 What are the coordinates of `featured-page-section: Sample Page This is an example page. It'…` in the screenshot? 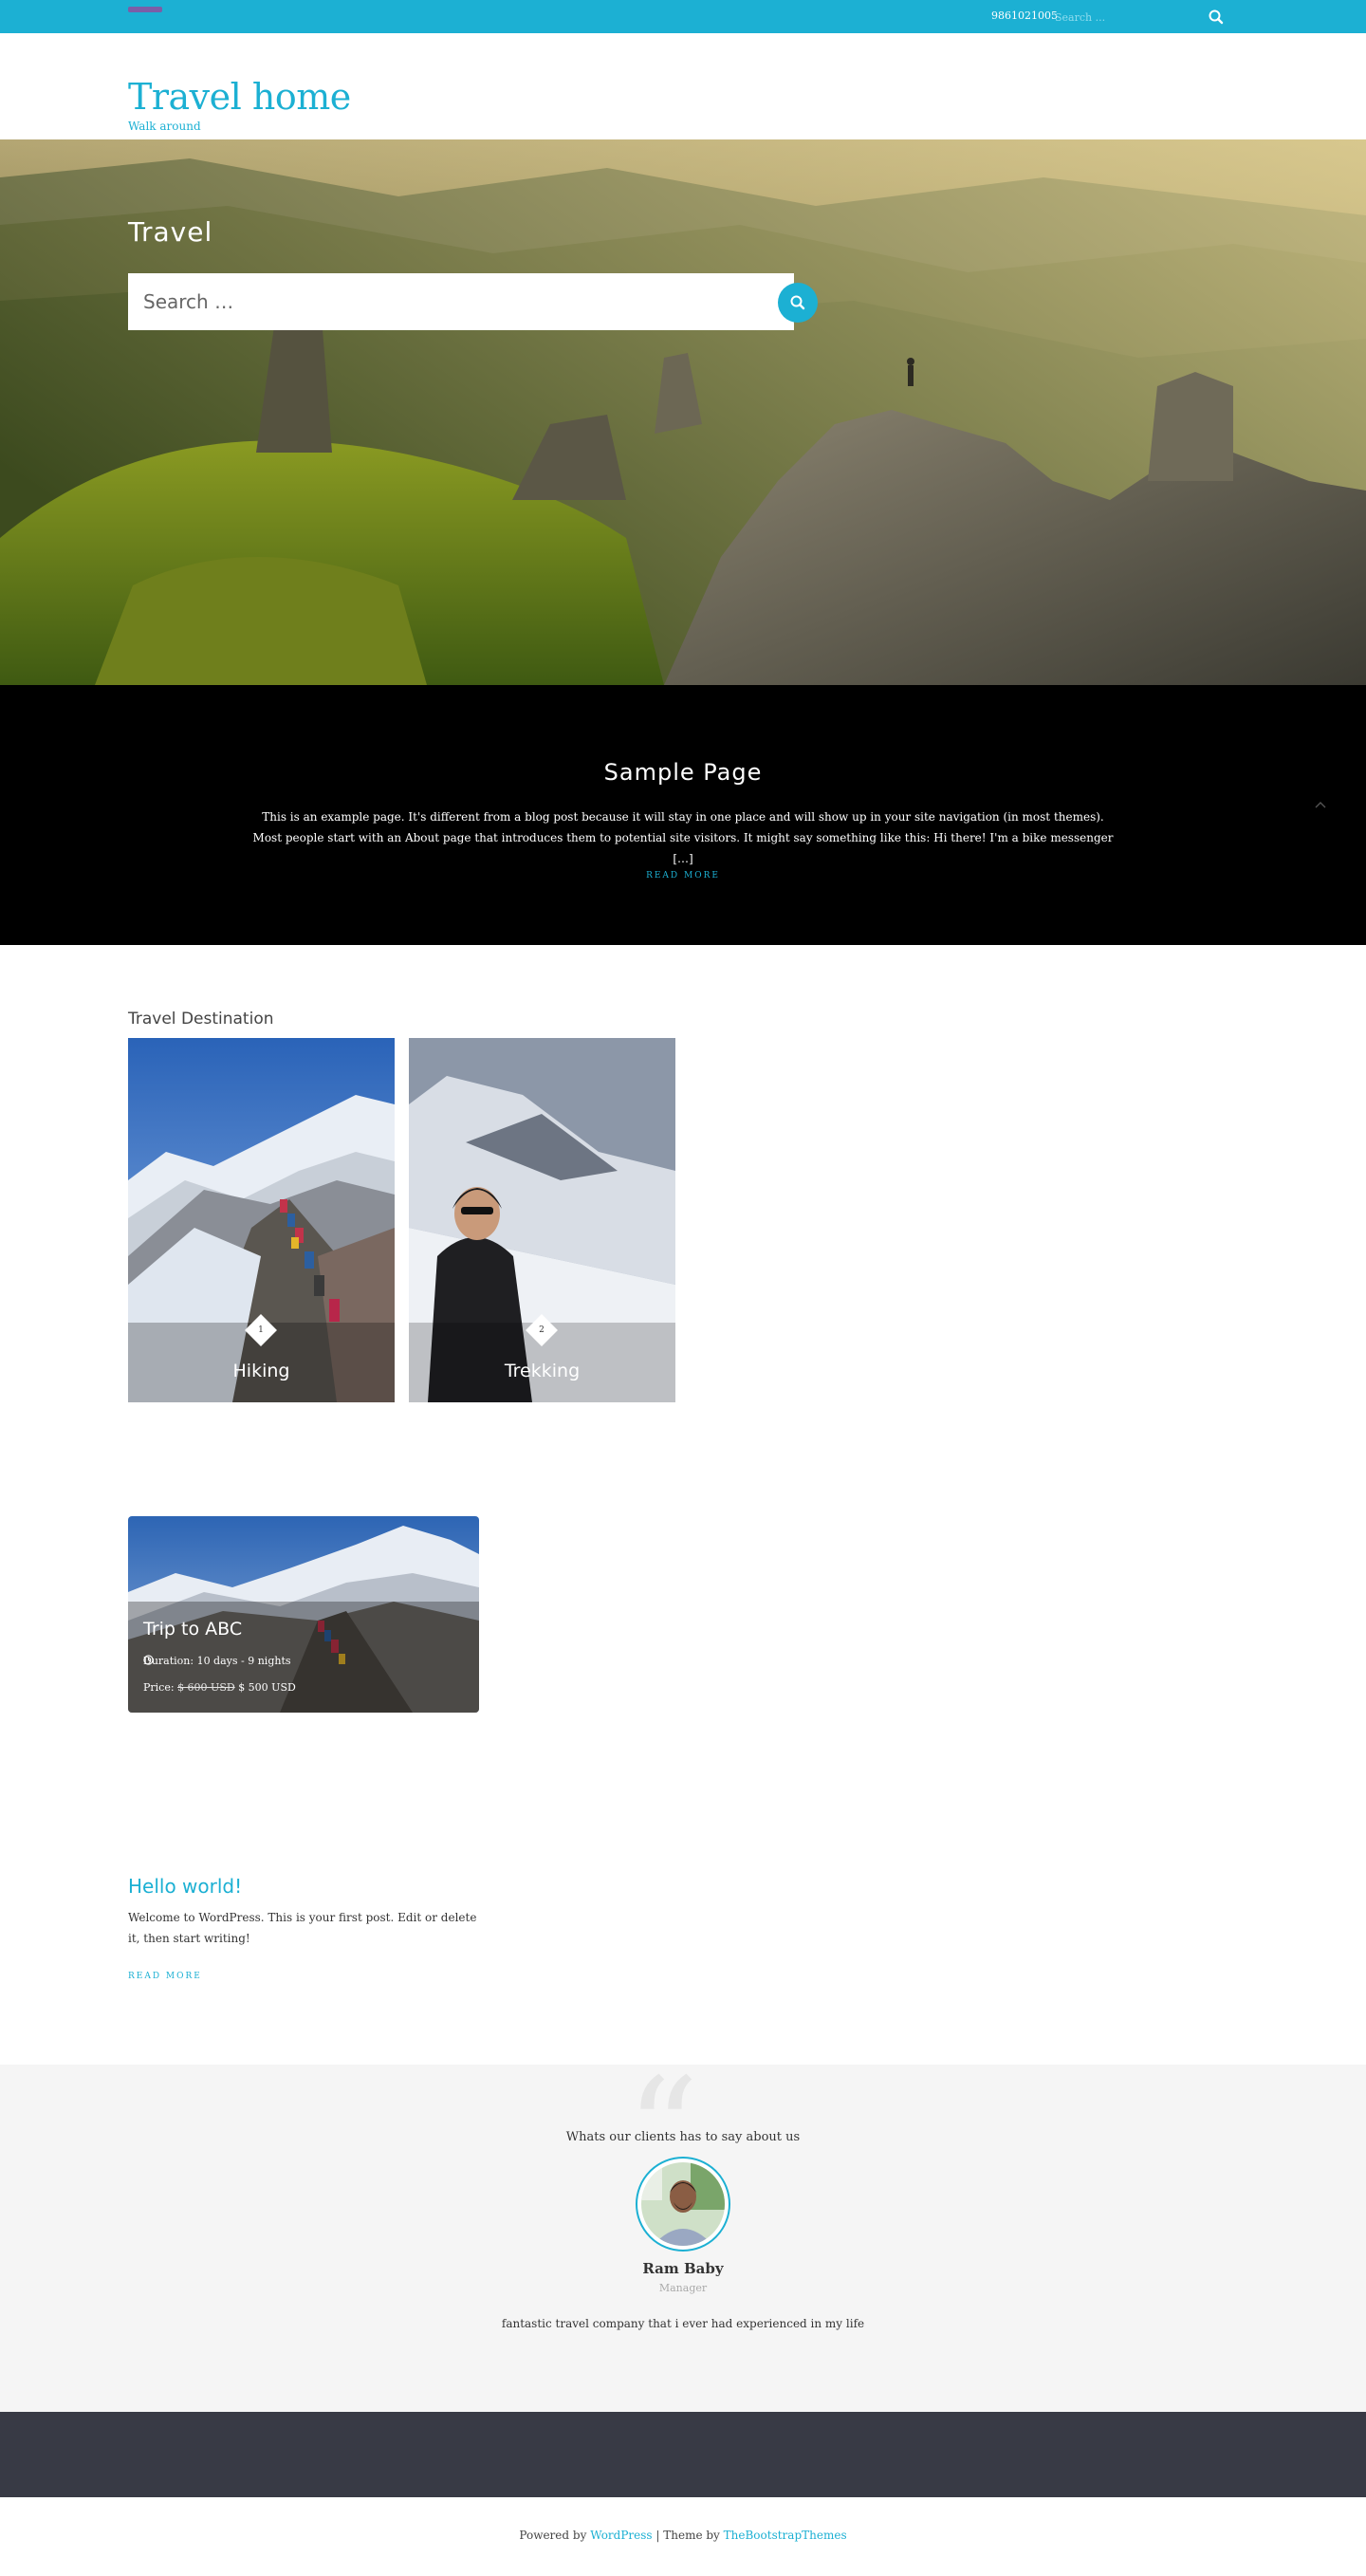 It's located at (683, 815).